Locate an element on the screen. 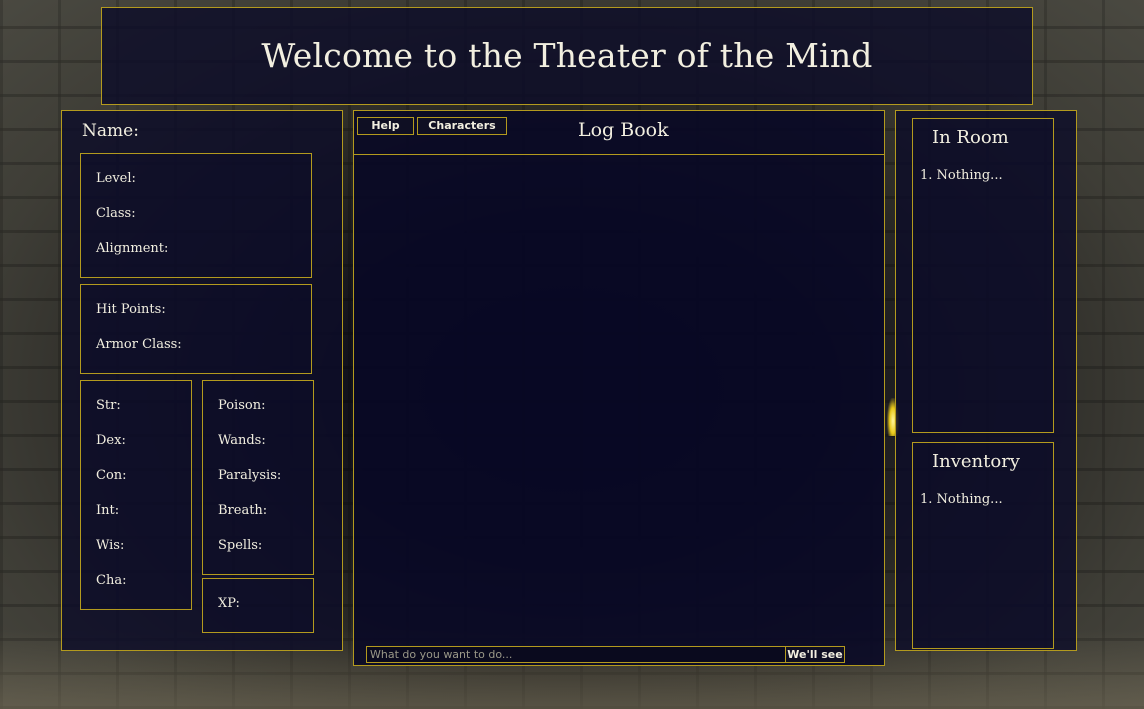 This screenshot has width=1144, height=709. con-label: Con: is located at coordinates (111, 475).